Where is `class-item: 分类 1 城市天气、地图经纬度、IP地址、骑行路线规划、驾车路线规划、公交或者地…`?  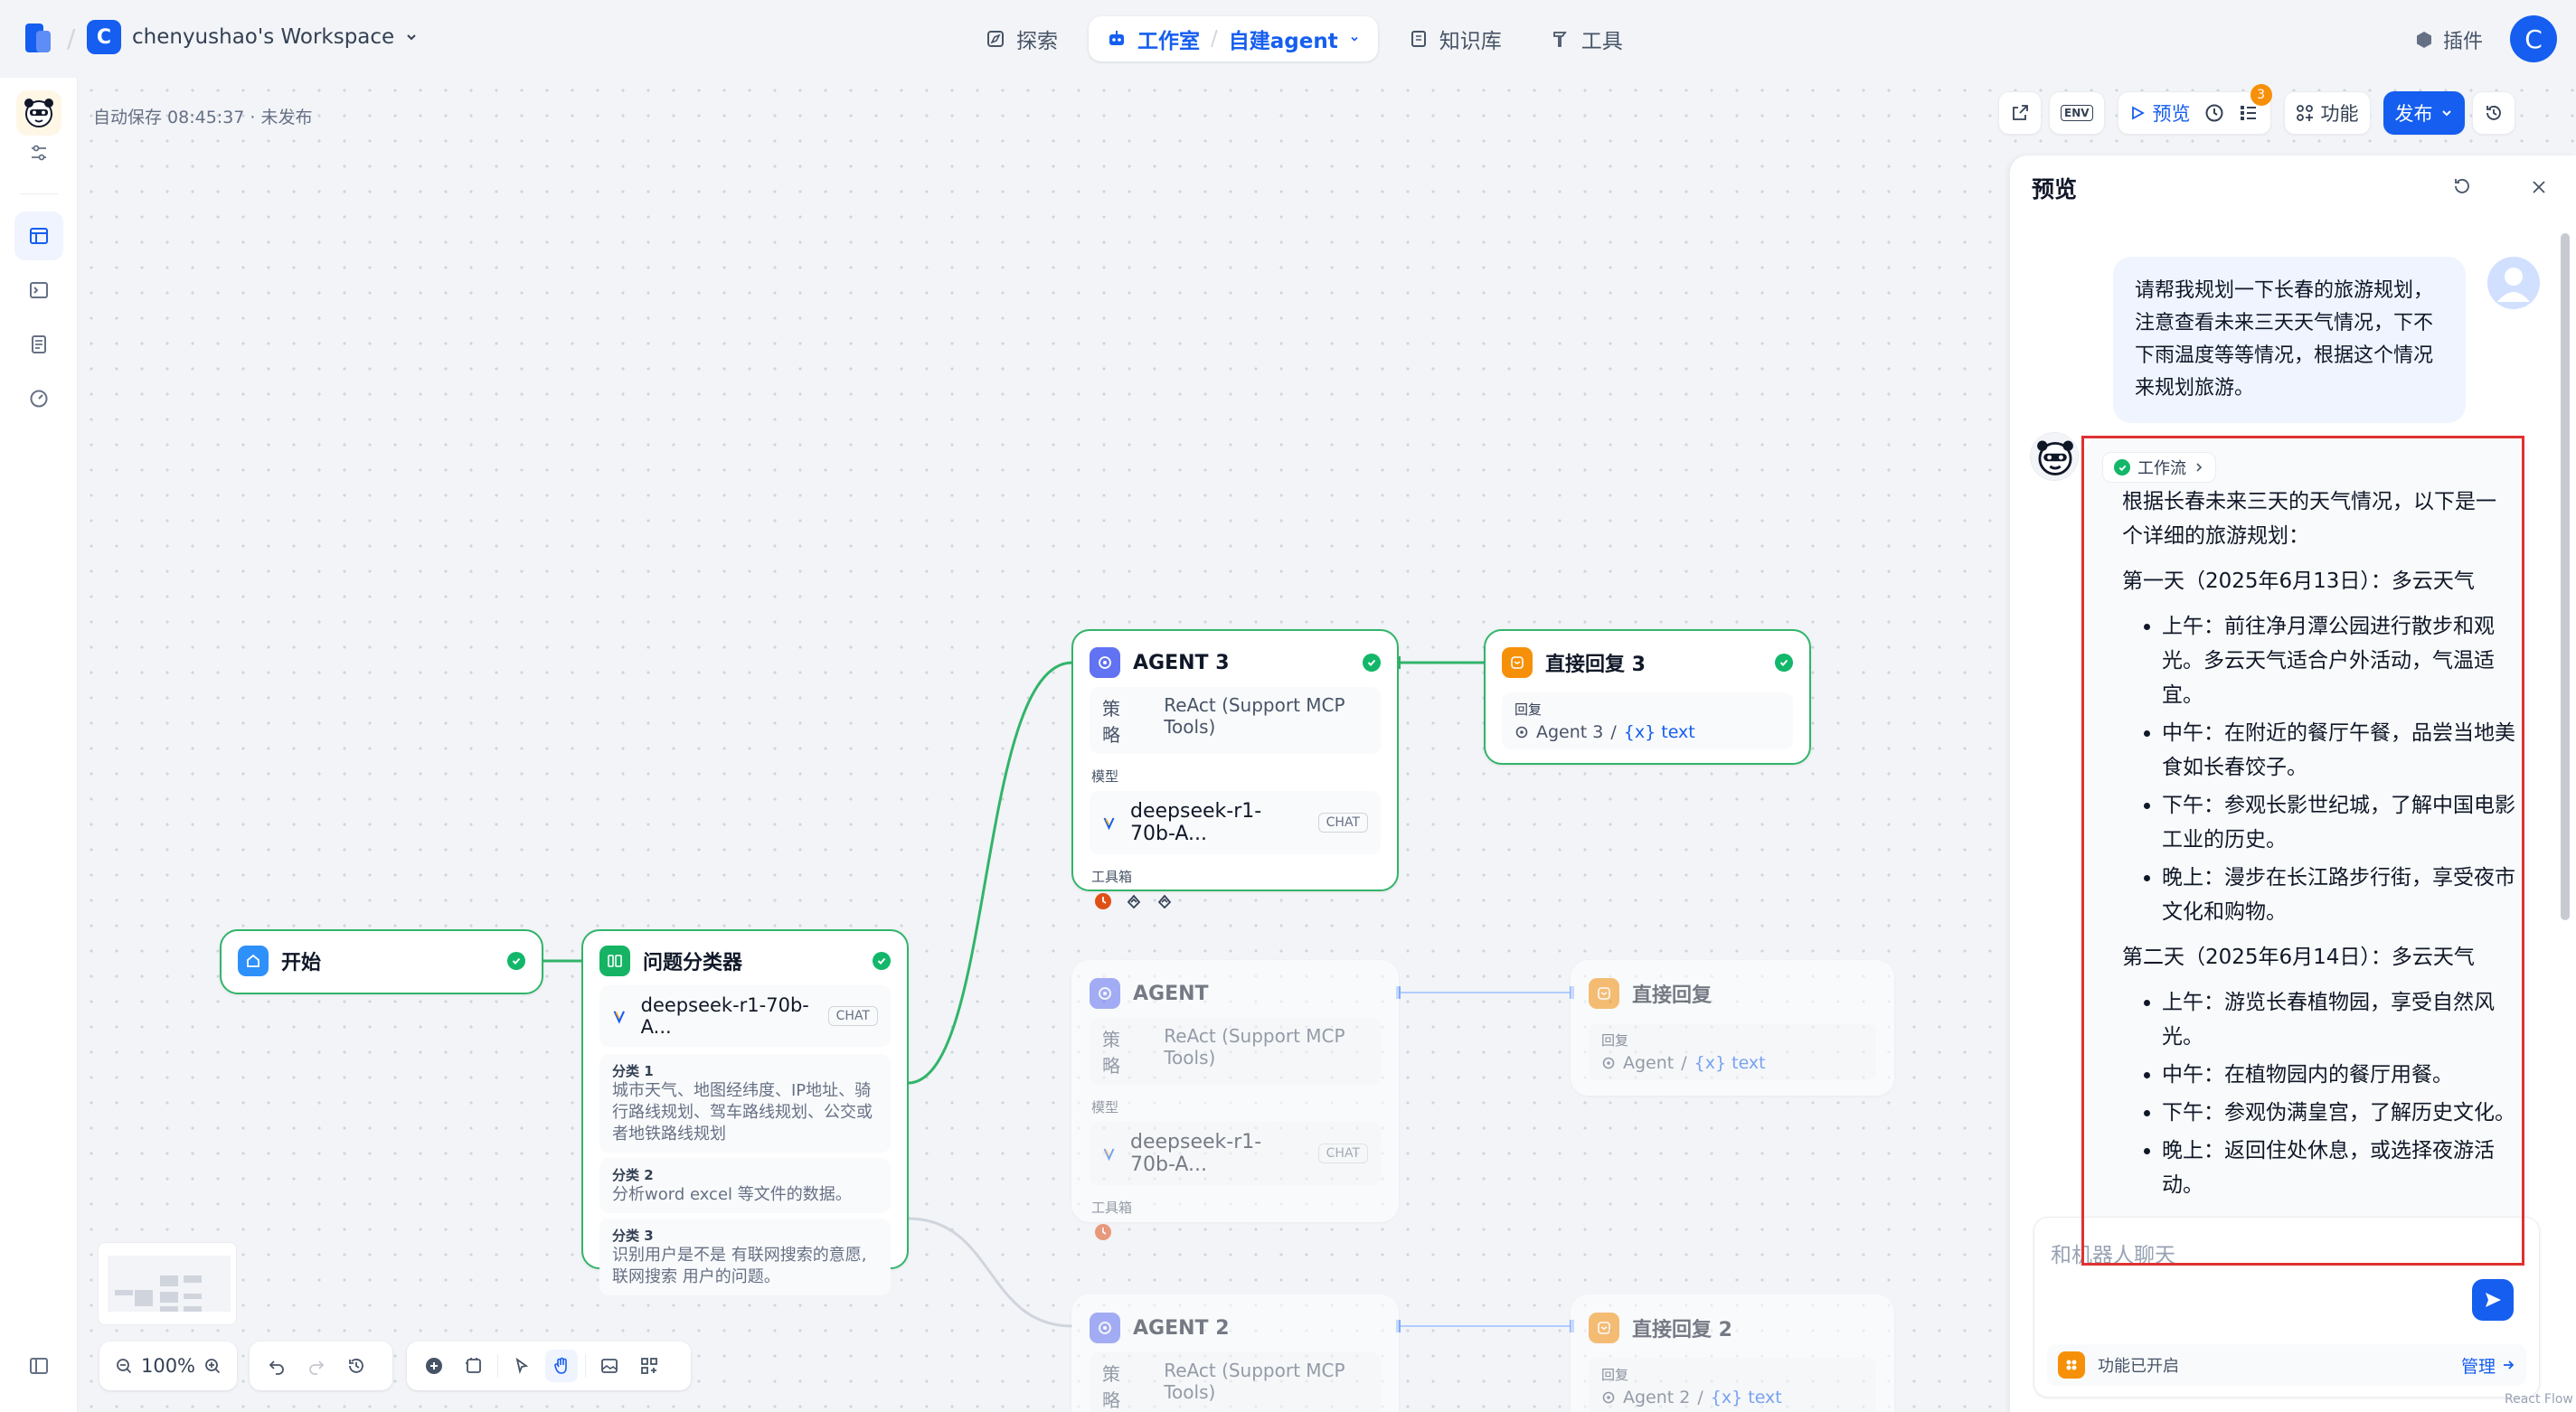 class-item: 分类 1 城市天气、地图经纬度、IP地址、骑行路线规划、驾车路线规划、公交或者地… is located at coordinates (745, 1103).